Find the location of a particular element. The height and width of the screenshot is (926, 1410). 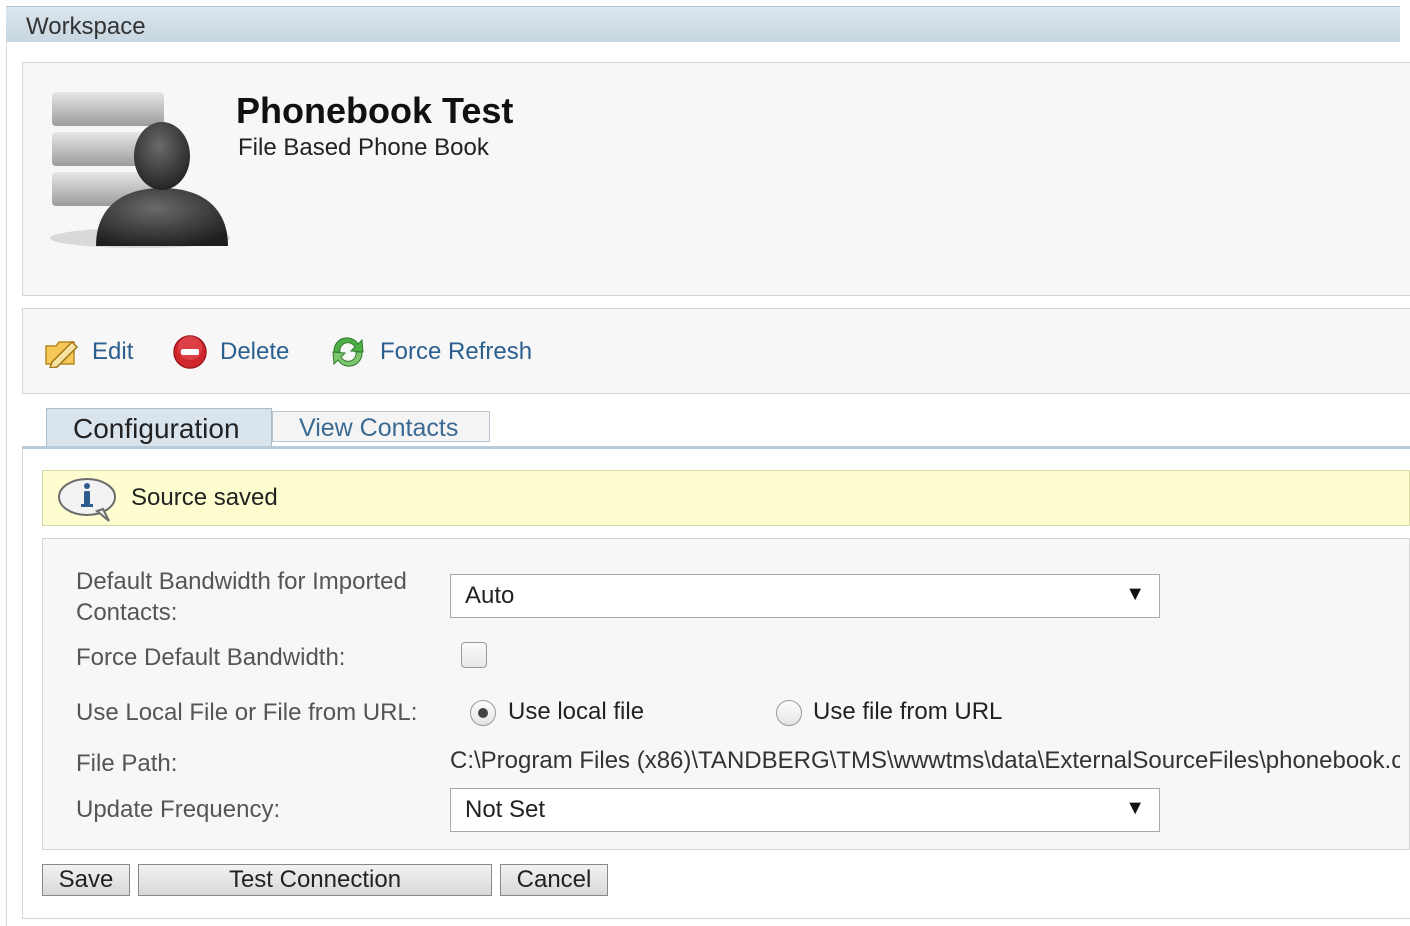

bandwidth-label-line1: Default Bandwidth for Imported is located at coordinates (241, 581).